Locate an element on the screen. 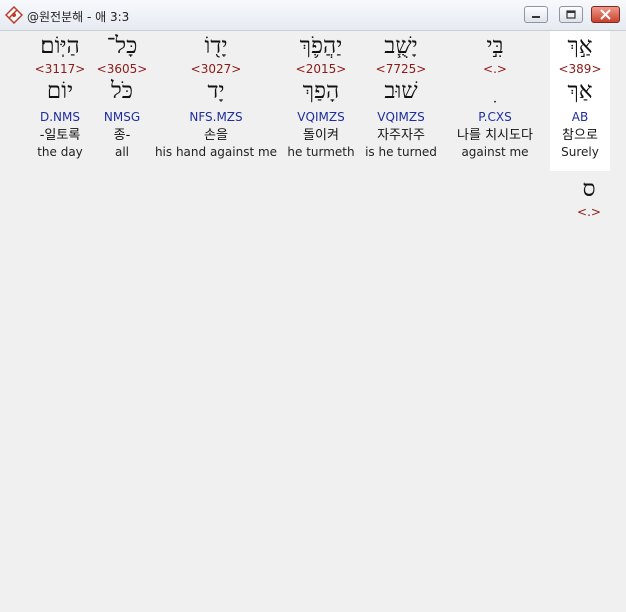 The image size is (626, 612). lemma: ׅ is located at coordinates (495, 91).